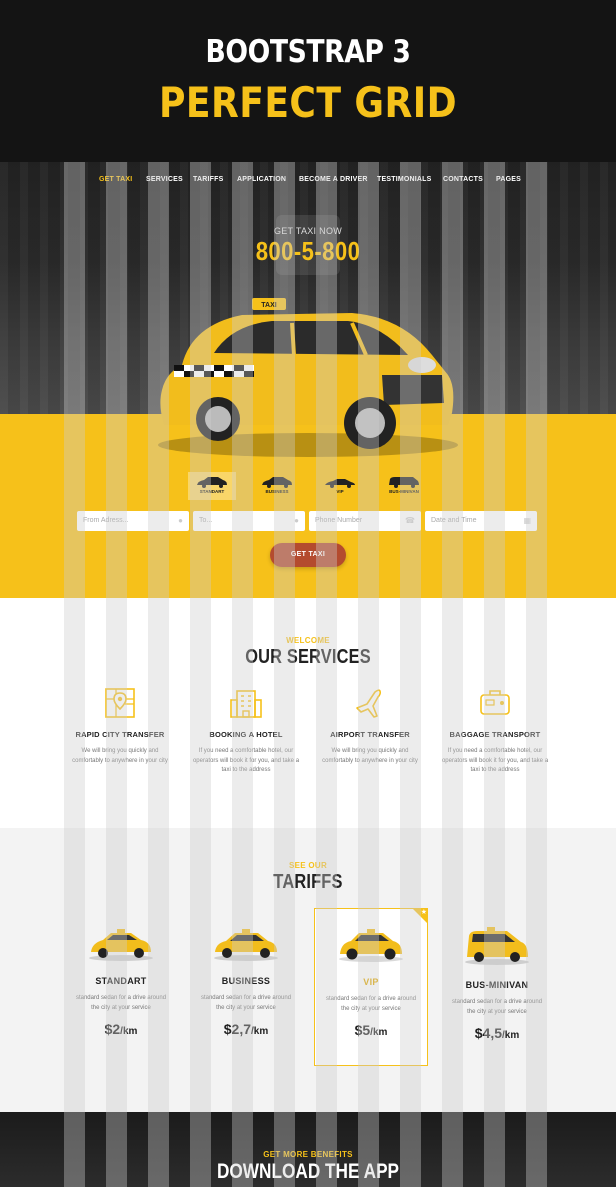  Describe the element at coordinates (237, 1029) in the screenshot. I see `price-value: $2,7` at that location.